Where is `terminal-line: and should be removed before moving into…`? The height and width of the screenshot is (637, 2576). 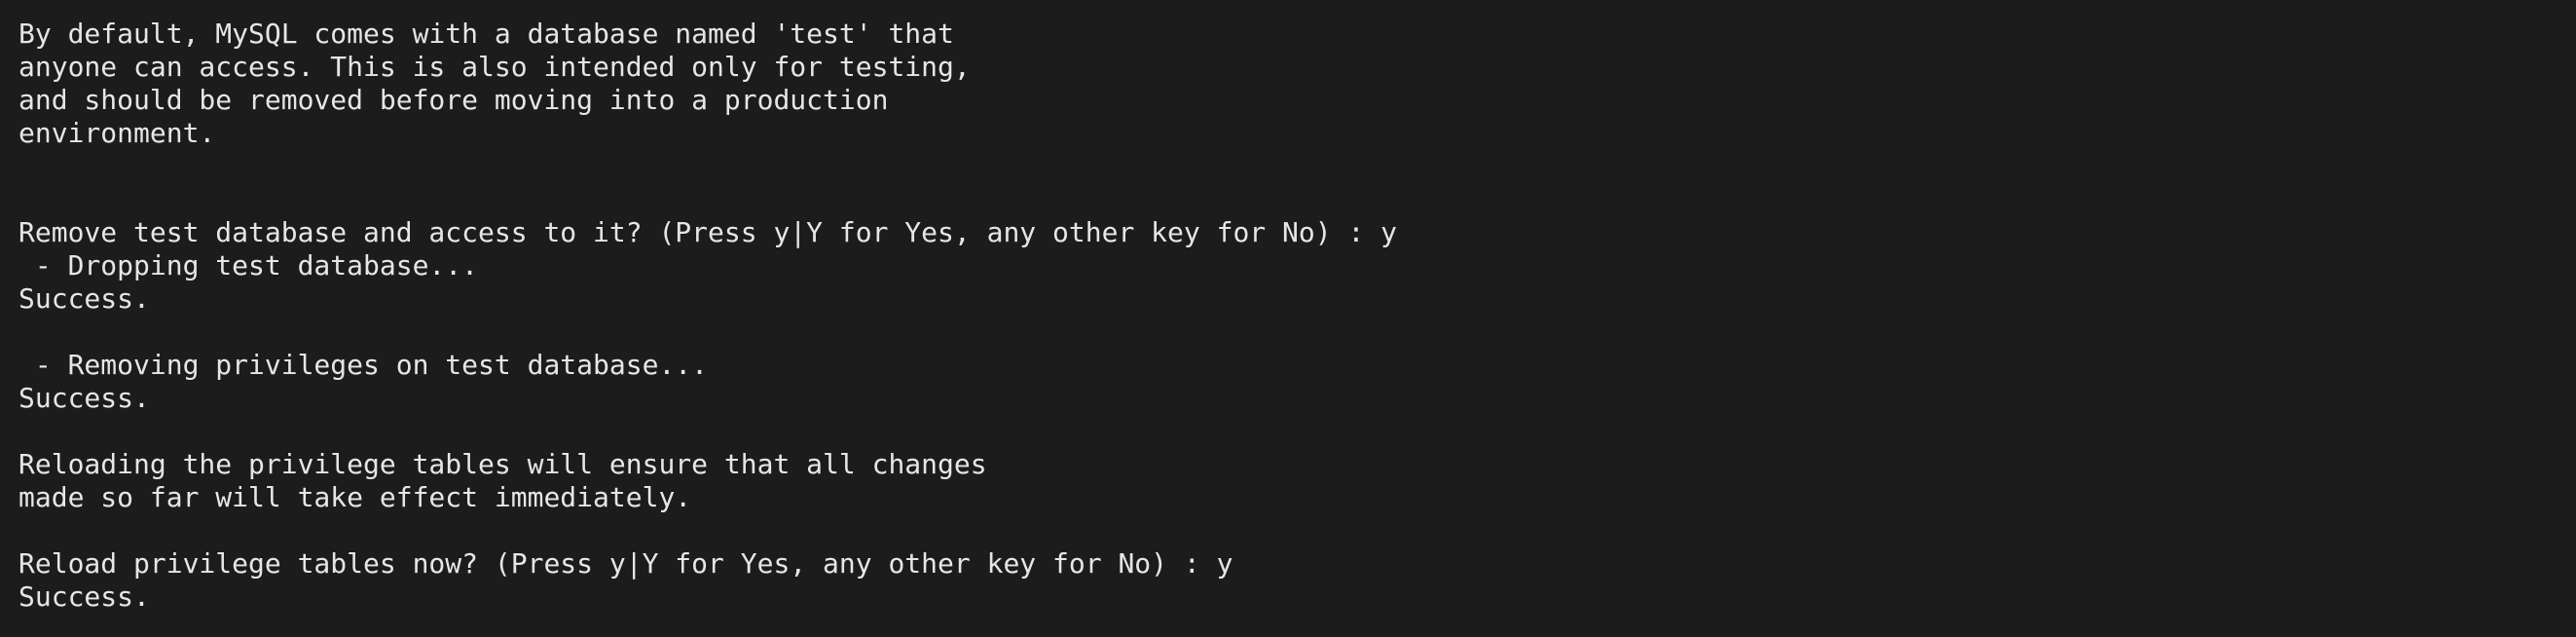
terminal-line: and should be removed before moving into… is located at coordinates (453, 100).